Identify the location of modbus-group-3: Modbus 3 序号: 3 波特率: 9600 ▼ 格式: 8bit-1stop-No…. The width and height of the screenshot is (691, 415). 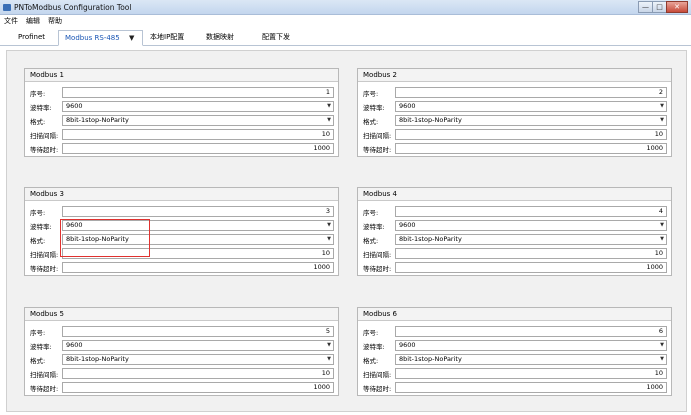
(181, 231).